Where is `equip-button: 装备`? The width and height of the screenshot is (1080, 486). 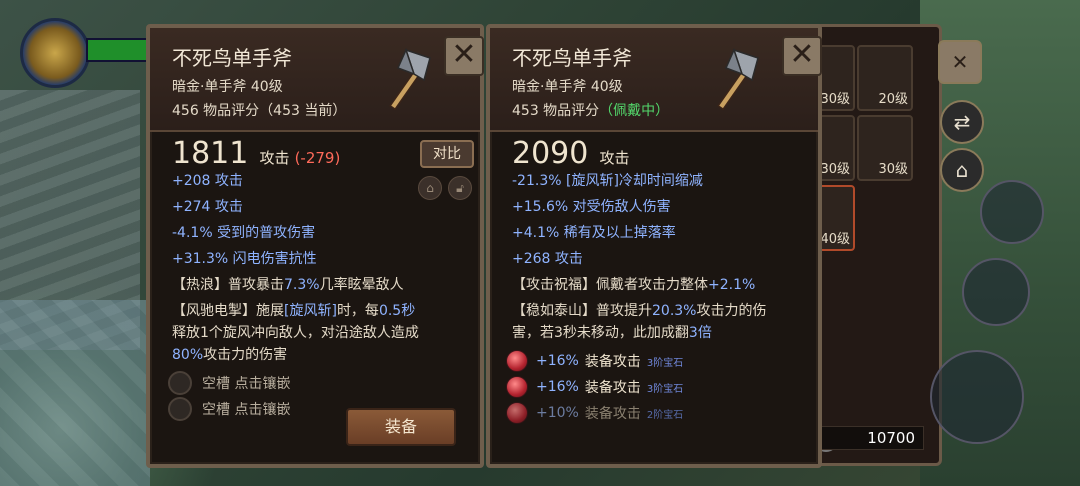
equip-button: 装备 is located at coordinates (401, 427).